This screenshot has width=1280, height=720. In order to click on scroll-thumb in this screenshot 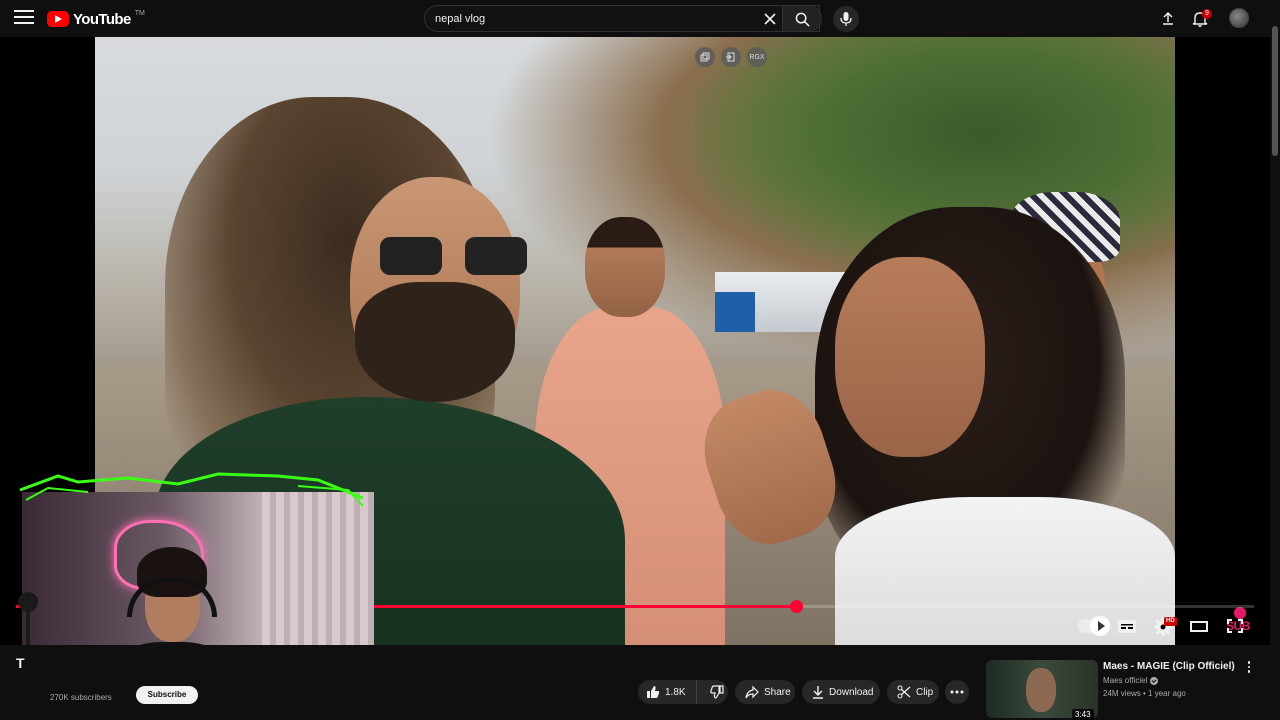, I will do `click(1275, 91)`.